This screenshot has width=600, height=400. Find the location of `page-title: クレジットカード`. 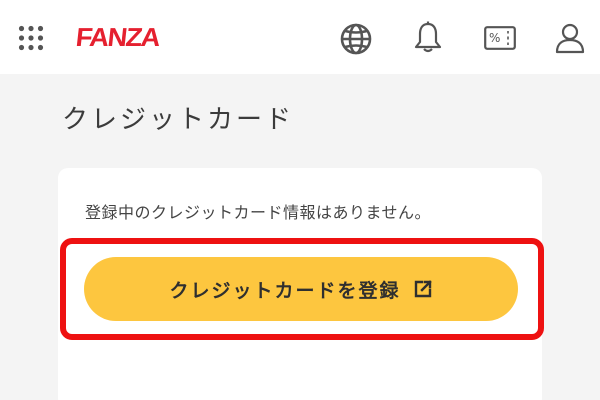

page-title: クレジットカード is located at coordinates (178, 120).